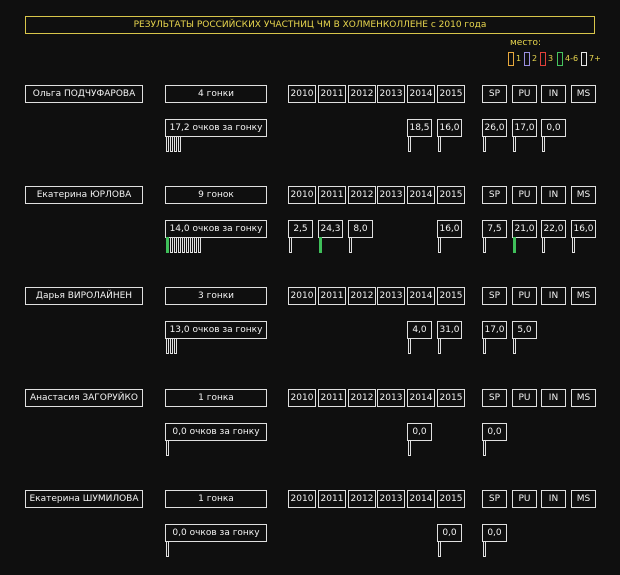 The image size is (620, 575). Describe the element at coordinates (84, 398) in the screenshot. I see `athlete-name: Анастасия ЗАГОРУЙКО` at that location.